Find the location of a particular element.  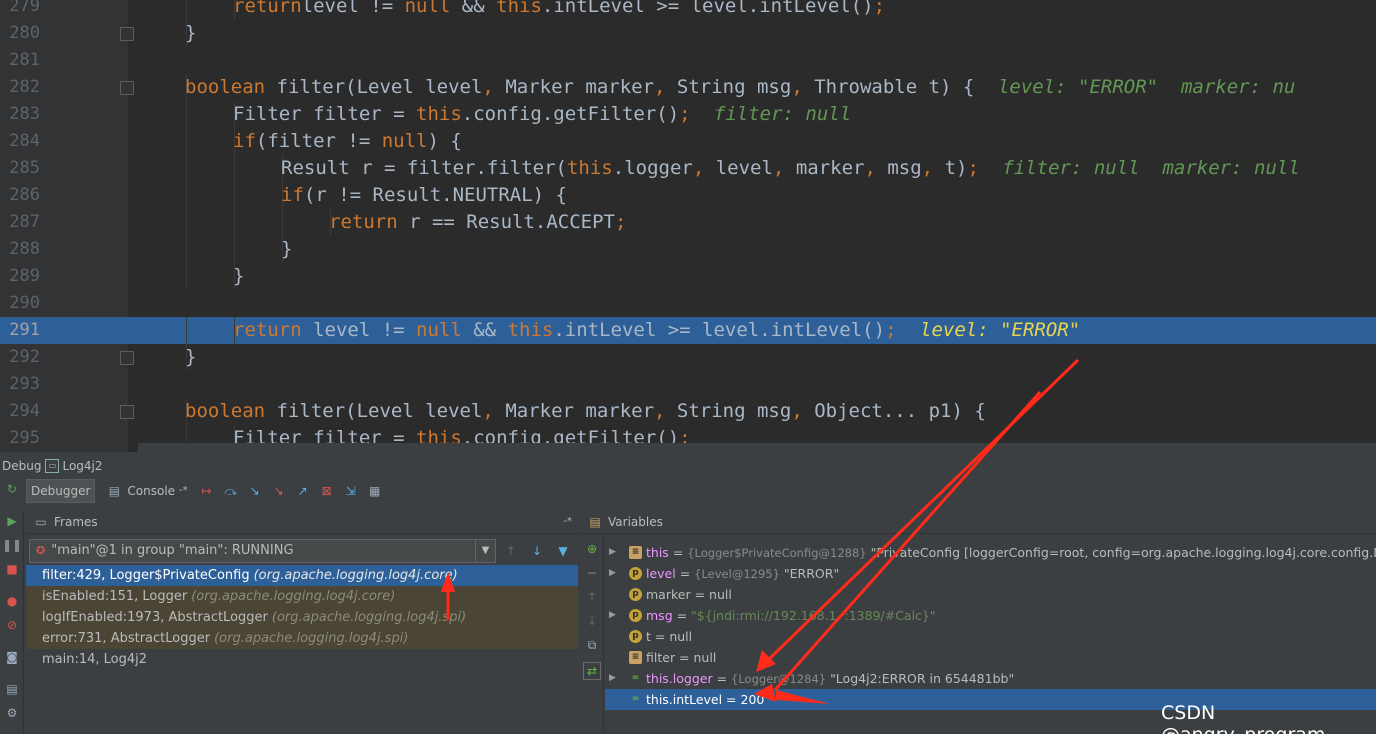

code-line: 287 return r == Result.ACCEPT; is located at coordinates (688, 222).